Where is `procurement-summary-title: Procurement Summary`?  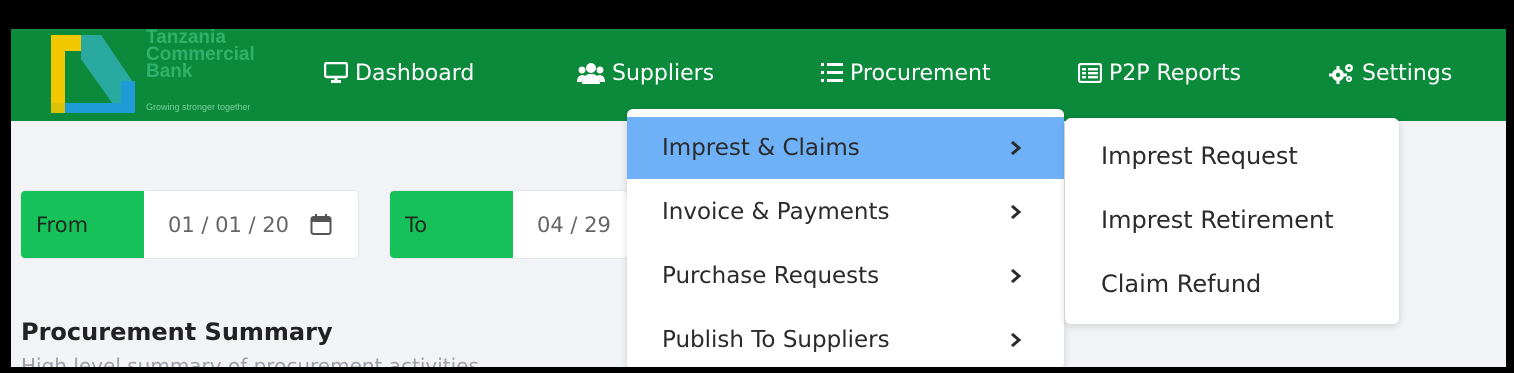 procurement-summary-title: Procurement Summary is located at coordinates (177, 332).